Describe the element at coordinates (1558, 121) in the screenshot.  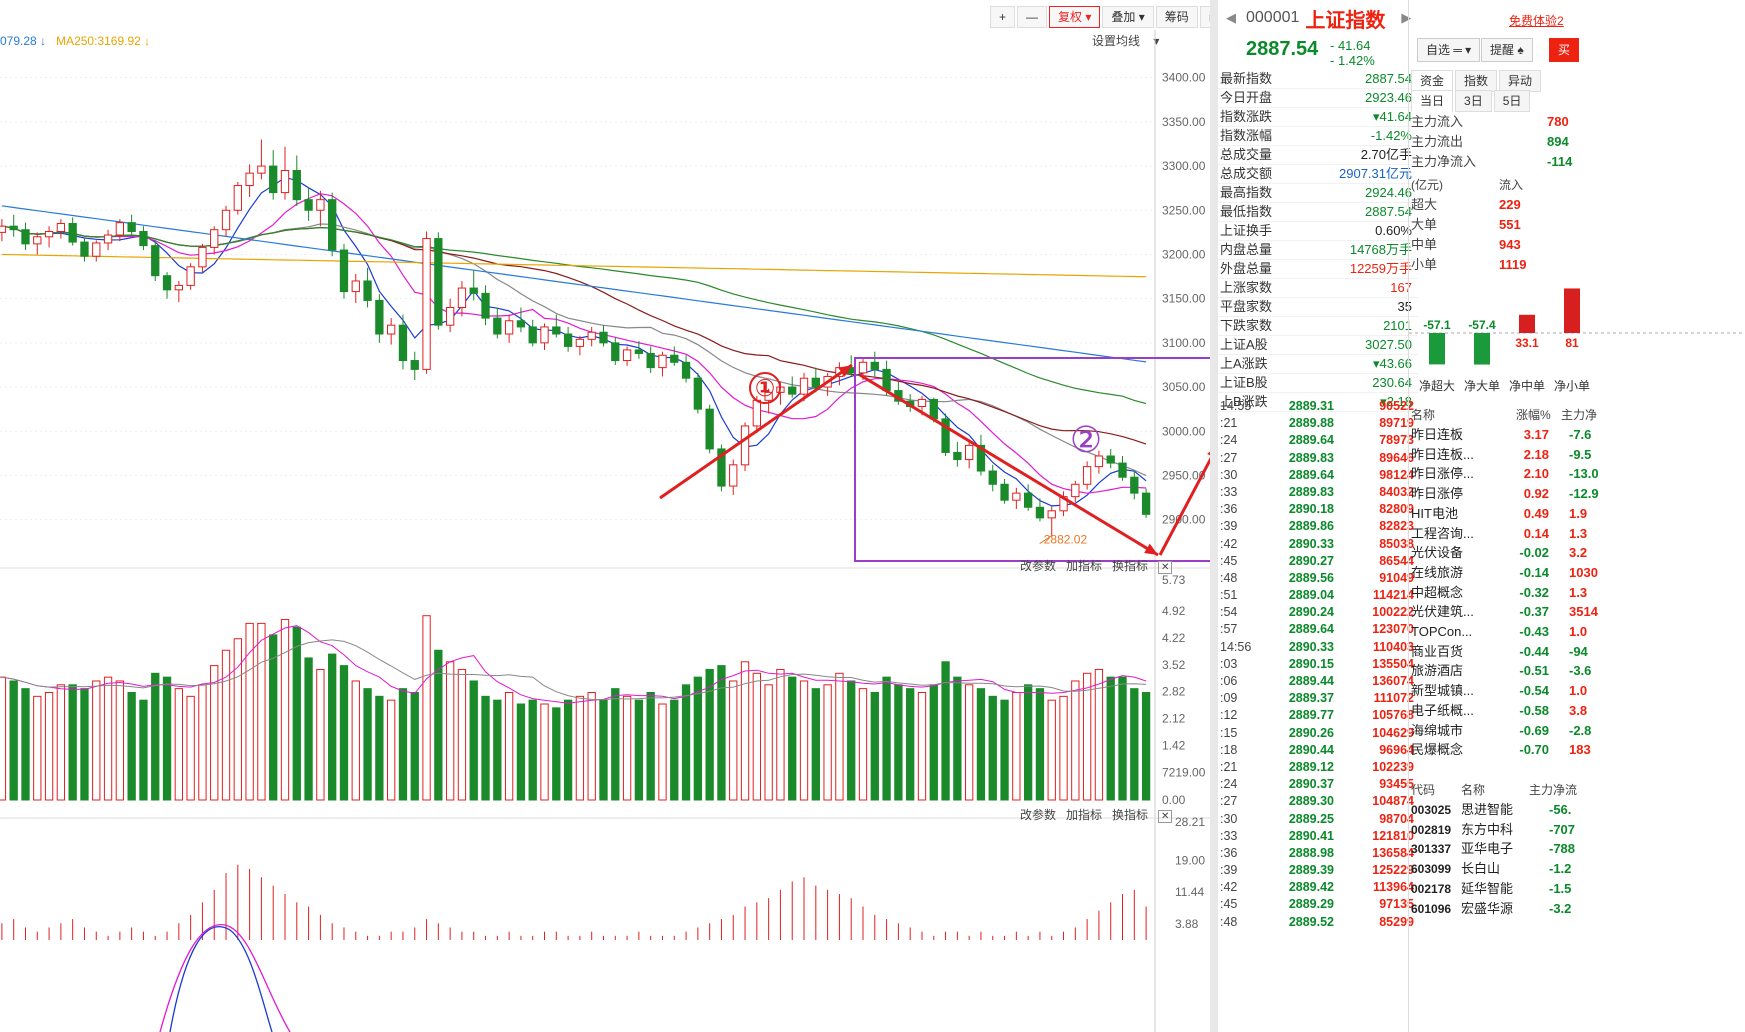
I see `main-flow-value: 780` at that location.